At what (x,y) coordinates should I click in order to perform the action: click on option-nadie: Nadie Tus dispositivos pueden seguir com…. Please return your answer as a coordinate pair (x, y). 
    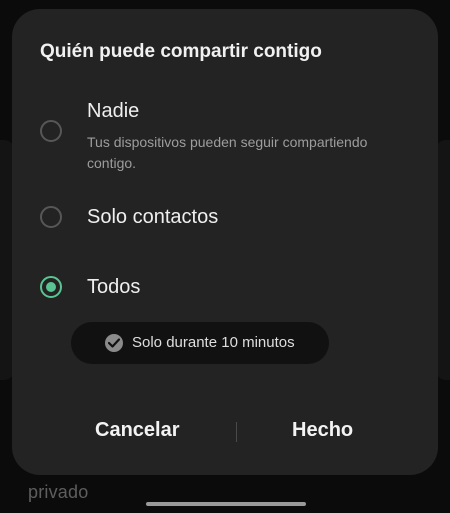
    Looking at the image, I should click on (225, 135).